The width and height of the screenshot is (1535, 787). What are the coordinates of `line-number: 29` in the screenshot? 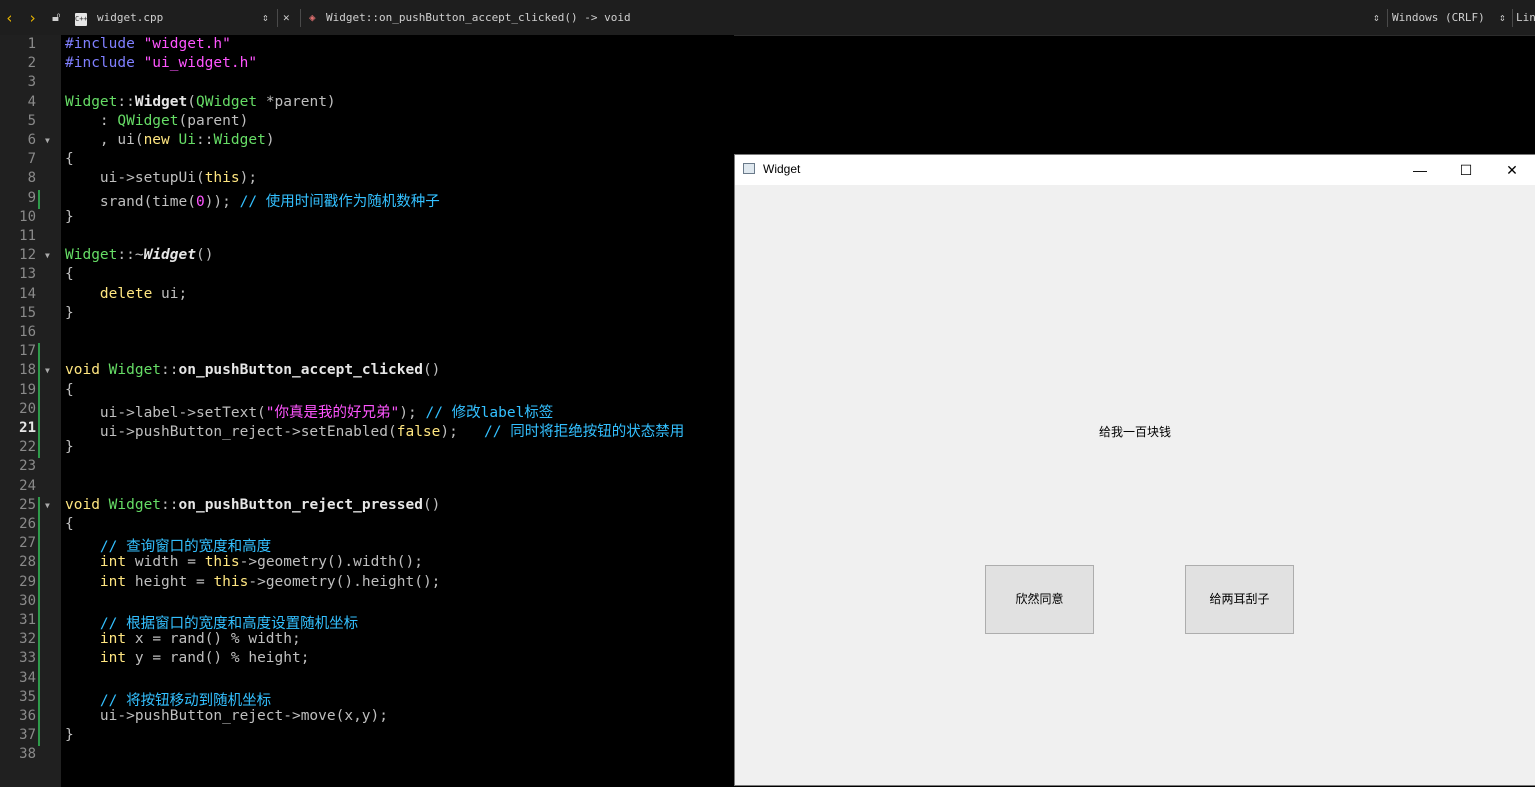 It's located at (27, 581).